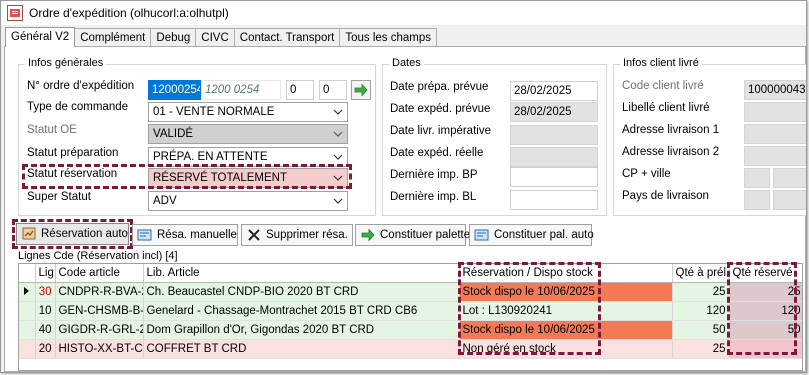 This screenshot has height=375, width=809. I want to click on cell-reservation: Lot : L130920241, so click(566, 311).